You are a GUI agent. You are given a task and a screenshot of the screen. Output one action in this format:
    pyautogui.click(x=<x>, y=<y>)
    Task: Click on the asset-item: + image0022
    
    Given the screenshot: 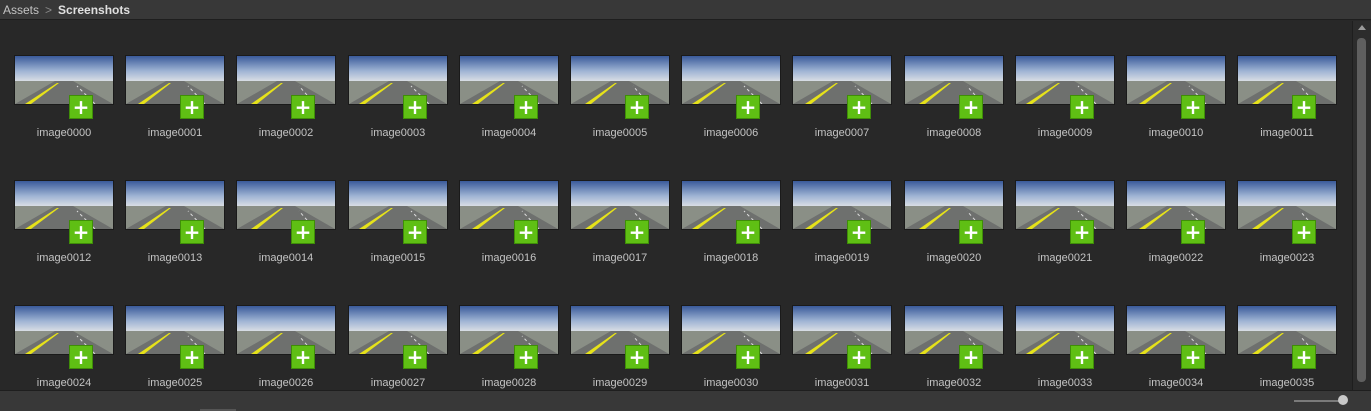 What is the action you would take?
    pyautogui.click(x=1176, y=226)
    